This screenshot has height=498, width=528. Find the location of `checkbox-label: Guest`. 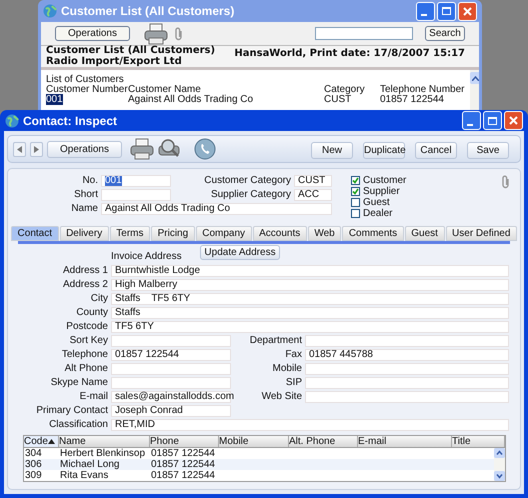

checkbox-label: Guest is located at coordinates (376, 202).